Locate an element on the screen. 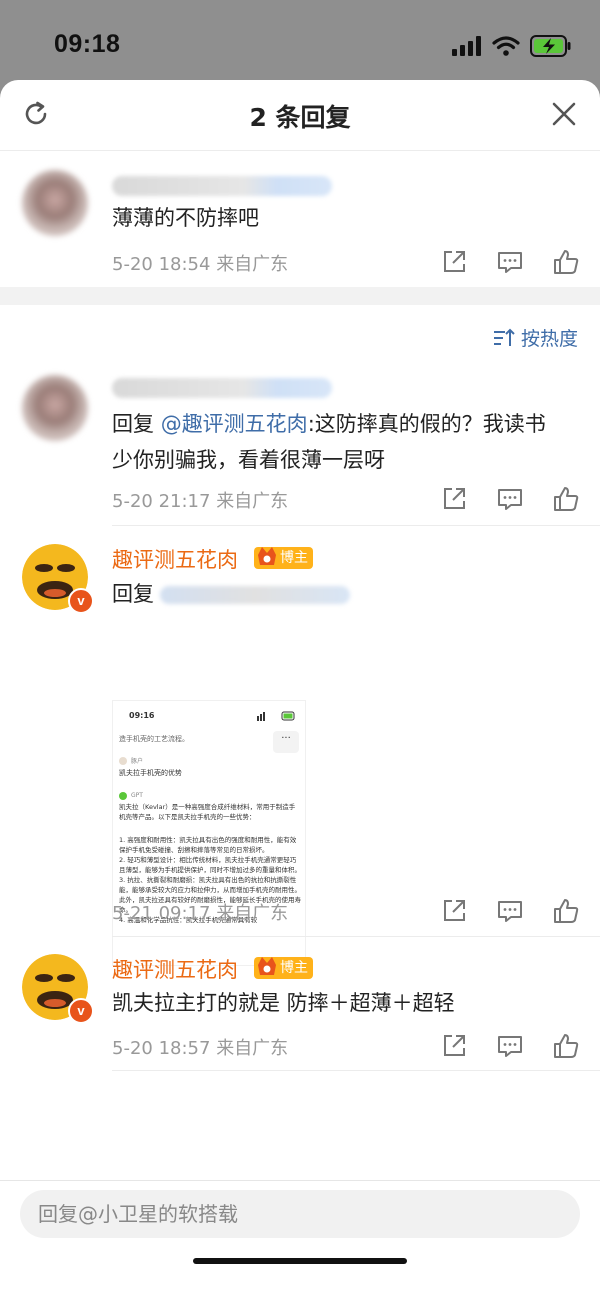  section-separator is located at coordinates (300, 296).